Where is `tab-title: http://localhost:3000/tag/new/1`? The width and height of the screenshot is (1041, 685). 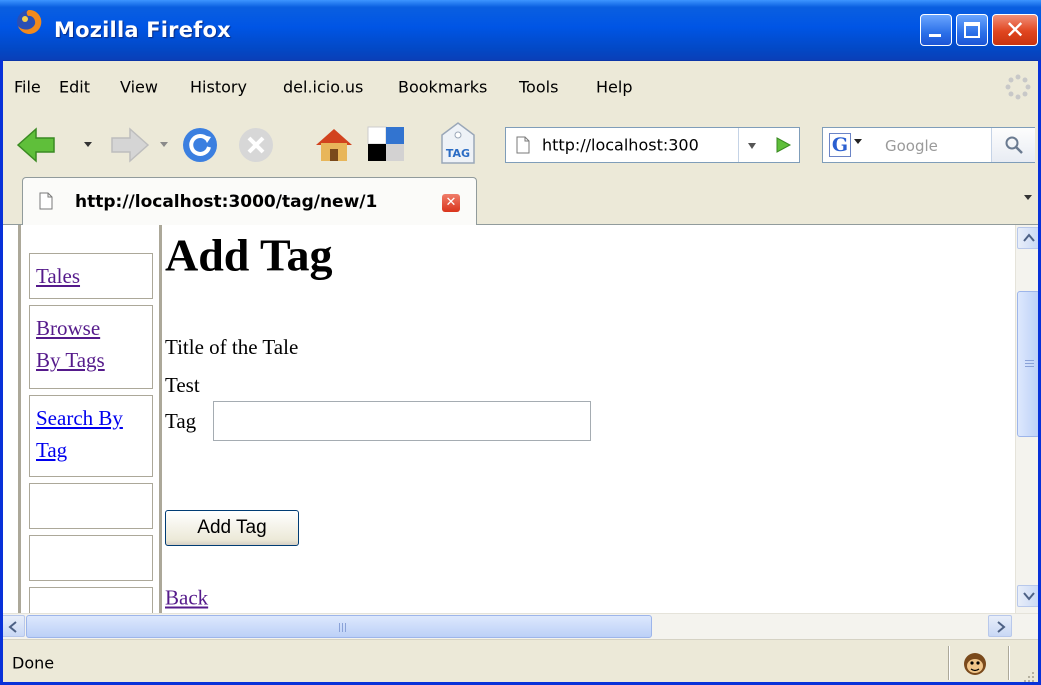 tab-title: http://localhost:3000/tag/new/1 is located at coordinates (226, 202).